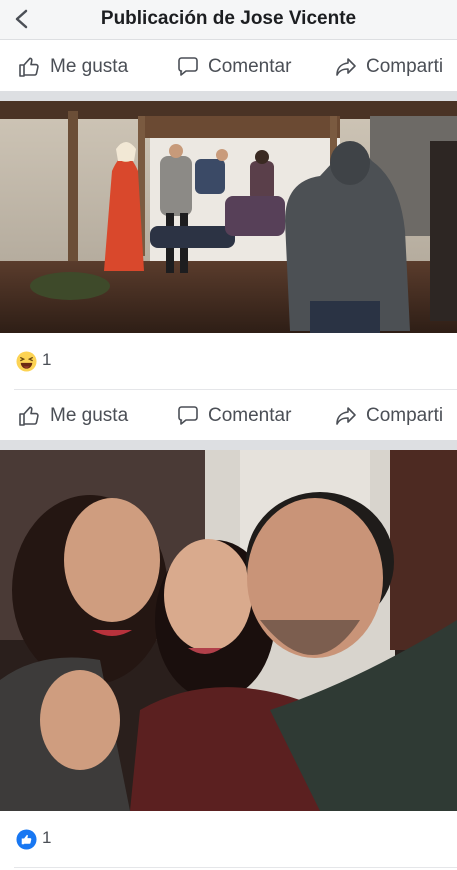 The width and height of the screenshot is (457, 870). I want to click on top-bar: Publicación de Jose Vicente, so click(228, 20).